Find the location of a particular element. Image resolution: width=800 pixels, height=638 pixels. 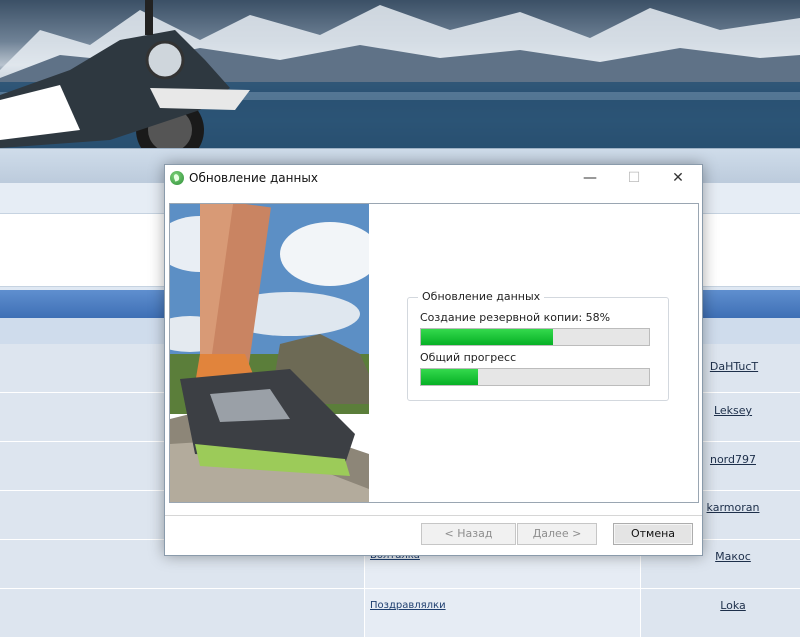

app-leaf-icon is located at coordinates (177, 178).